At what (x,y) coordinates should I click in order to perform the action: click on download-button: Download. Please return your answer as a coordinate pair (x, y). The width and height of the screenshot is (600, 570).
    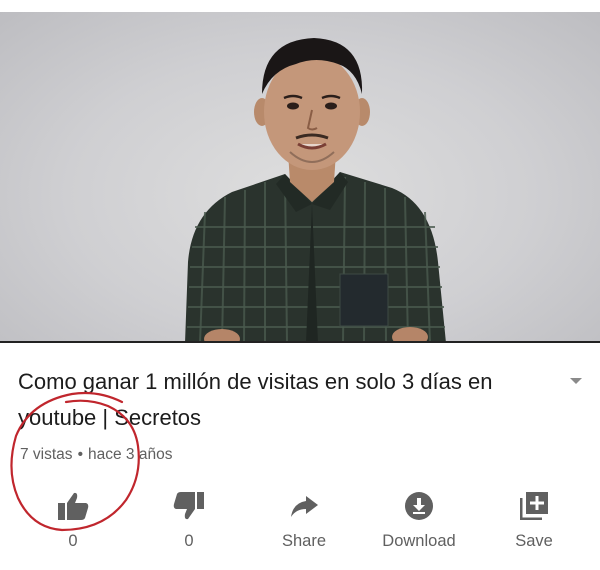
    Looking at the image, I should click on (419, 519).